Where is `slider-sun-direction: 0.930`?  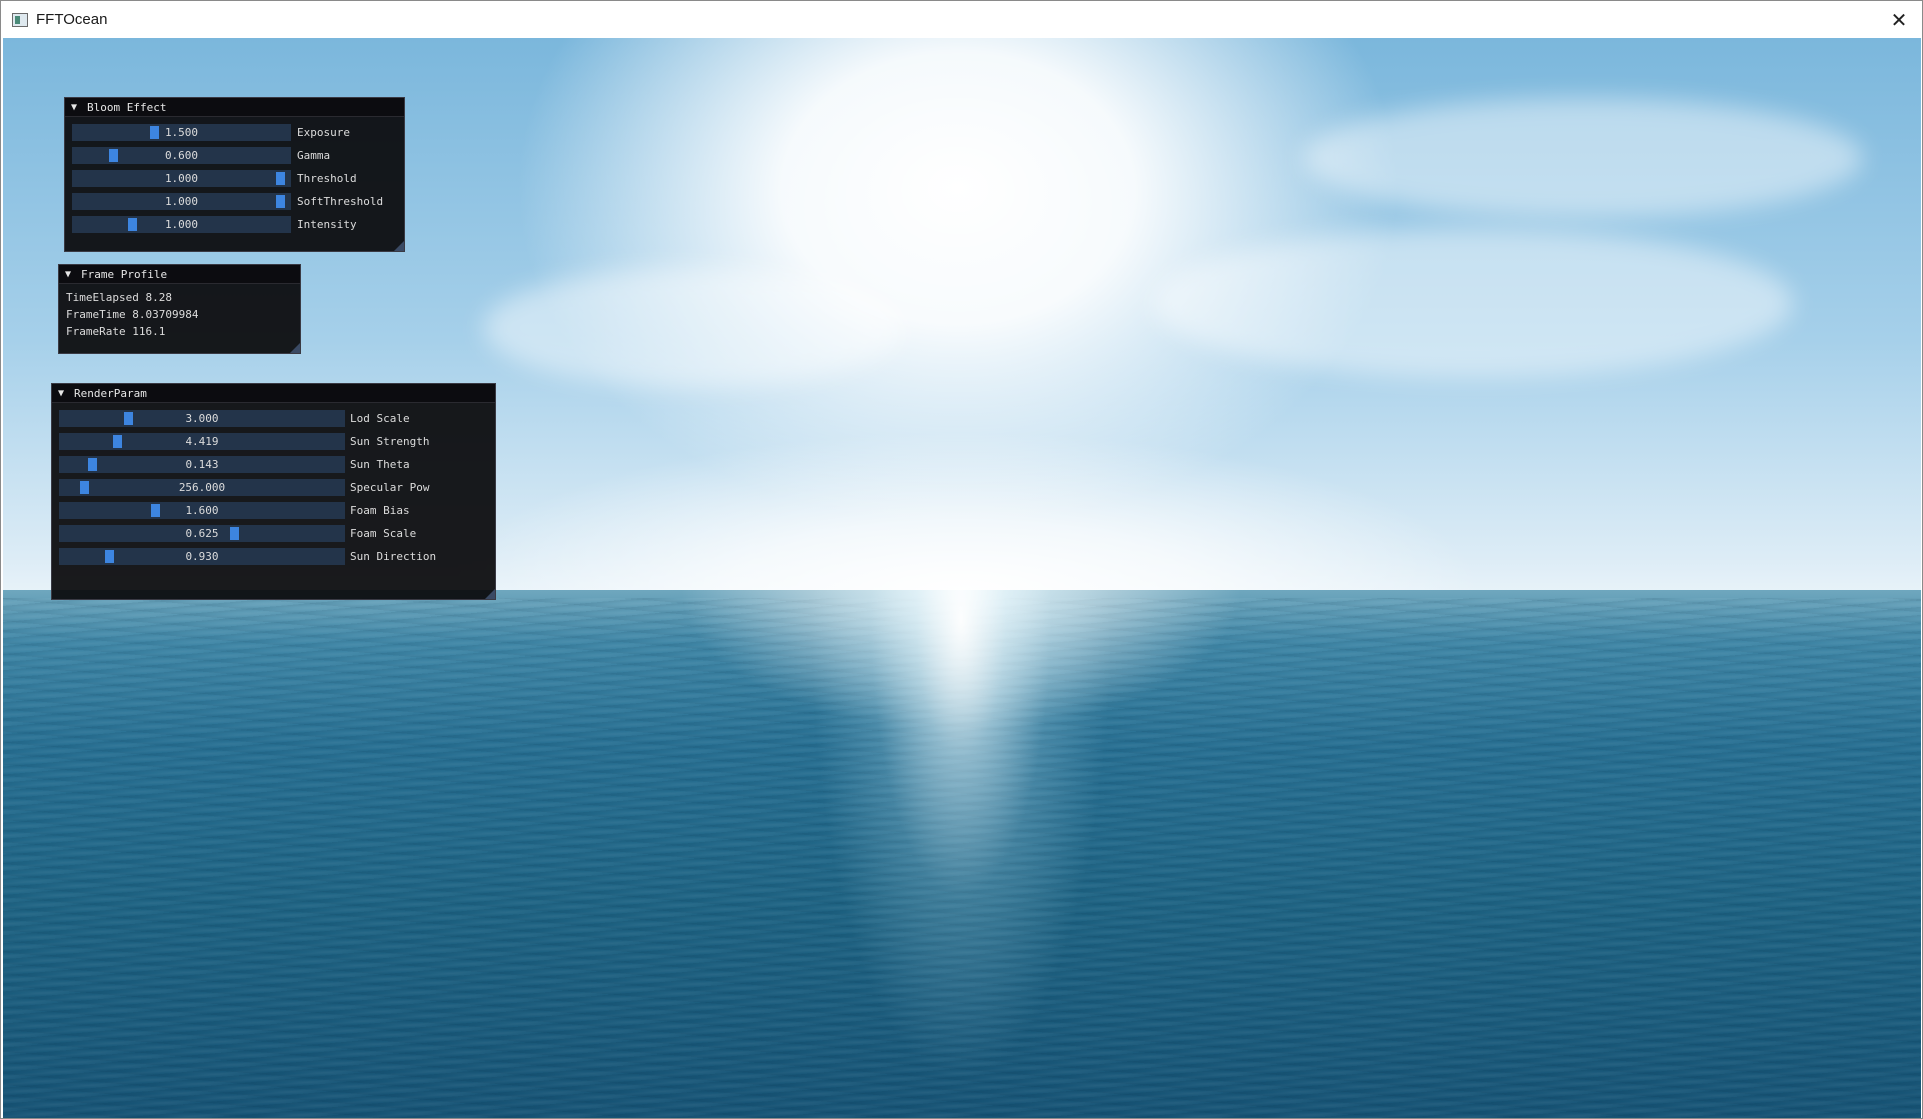
slider-sun-direction: 0.930 is located at coordinates (202, 556).